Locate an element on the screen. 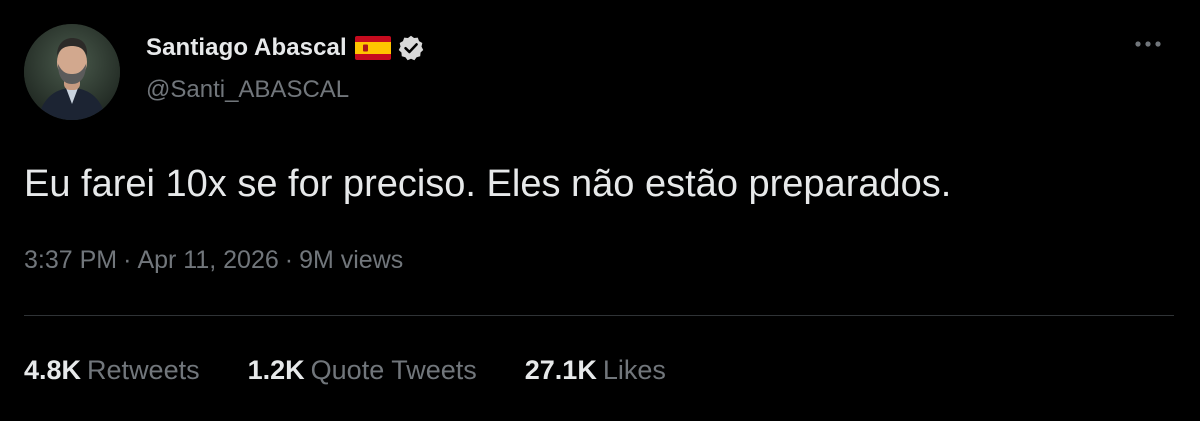 The height and width of the screenshot is (421, 1200). likes-stat: 27.1K Likes is located at coordinates (595, 370).